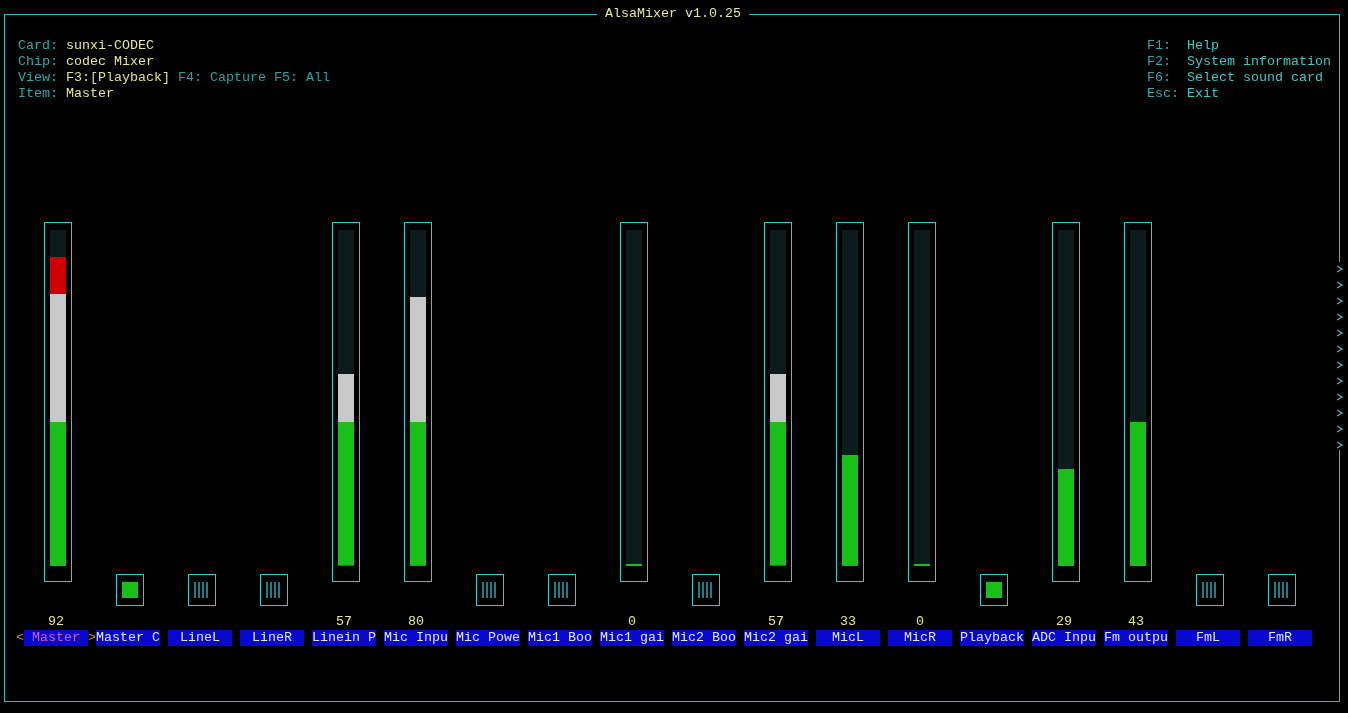  I want to click on info-value: codec Mixer, so click(110, 62).